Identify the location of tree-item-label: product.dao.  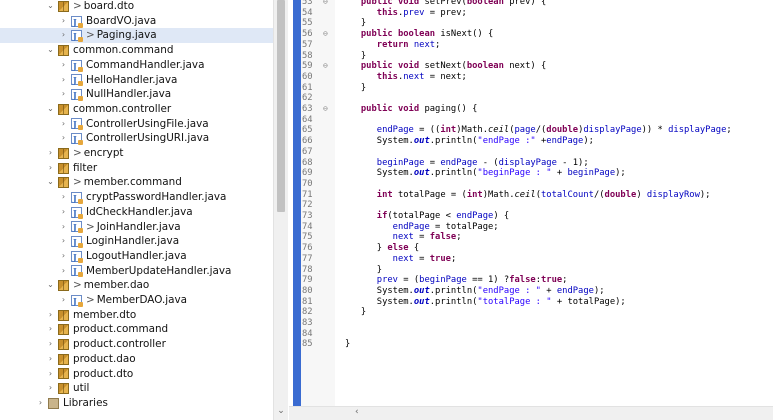
(104, 358).